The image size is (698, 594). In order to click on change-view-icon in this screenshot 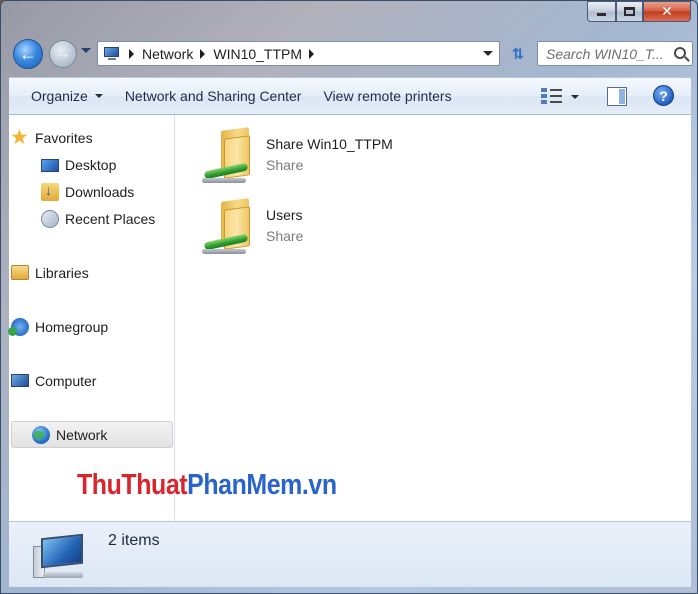, I will do `click(552, 96)`.